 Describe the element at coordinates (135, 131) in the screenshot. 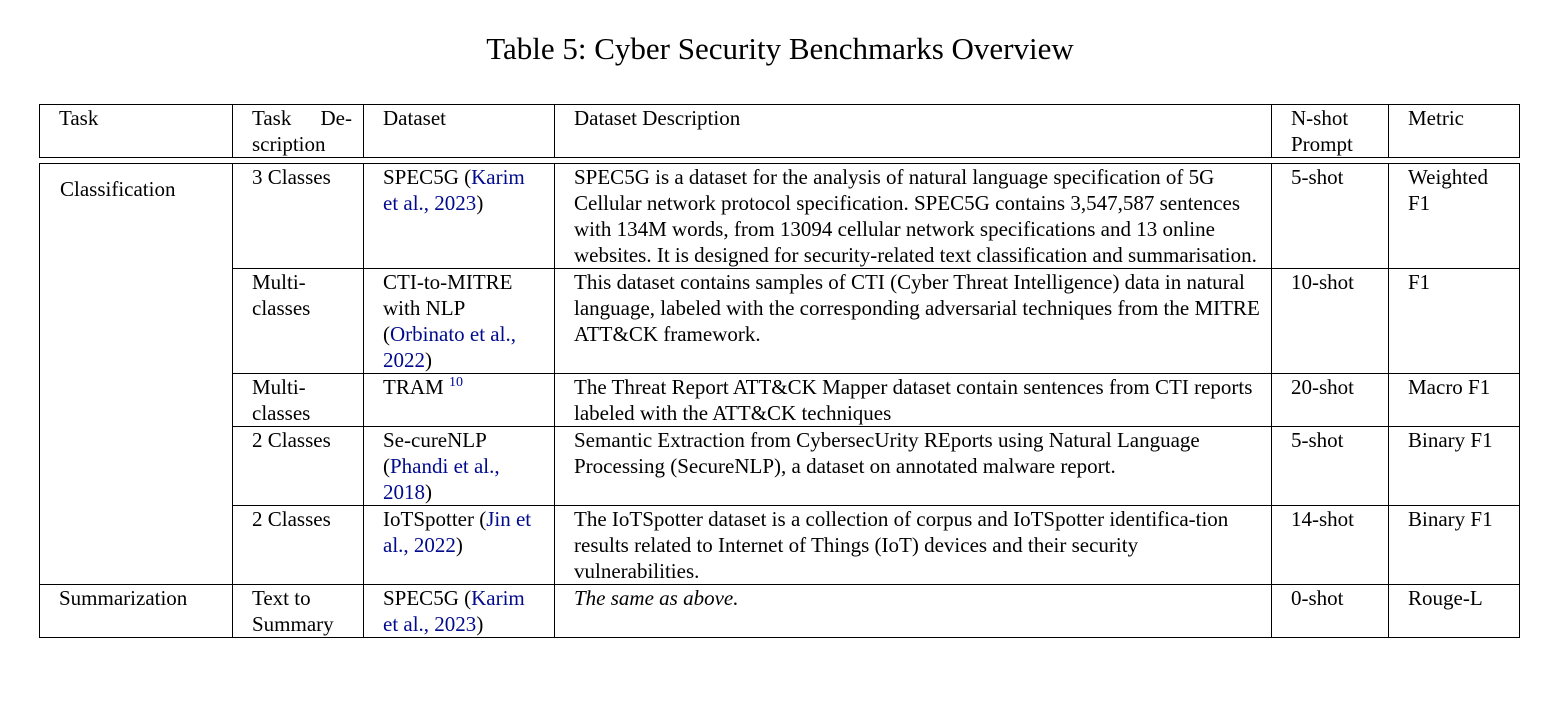

I see `header-task: Task` at that location.